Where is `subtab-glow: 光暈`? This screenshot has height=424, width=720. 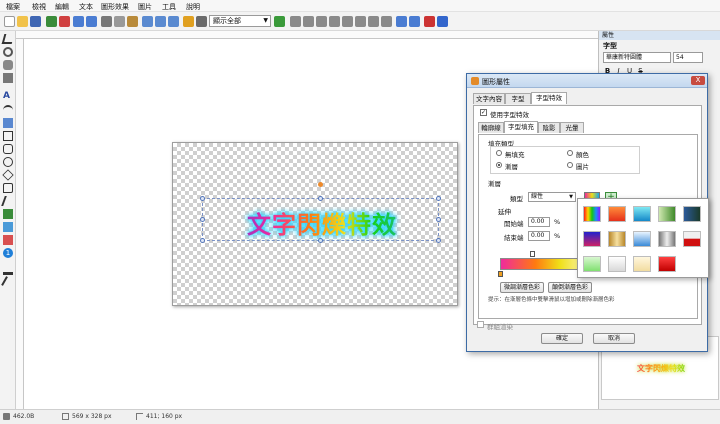
subtab-glow: 光暈 is located at coordinates (572, 127).